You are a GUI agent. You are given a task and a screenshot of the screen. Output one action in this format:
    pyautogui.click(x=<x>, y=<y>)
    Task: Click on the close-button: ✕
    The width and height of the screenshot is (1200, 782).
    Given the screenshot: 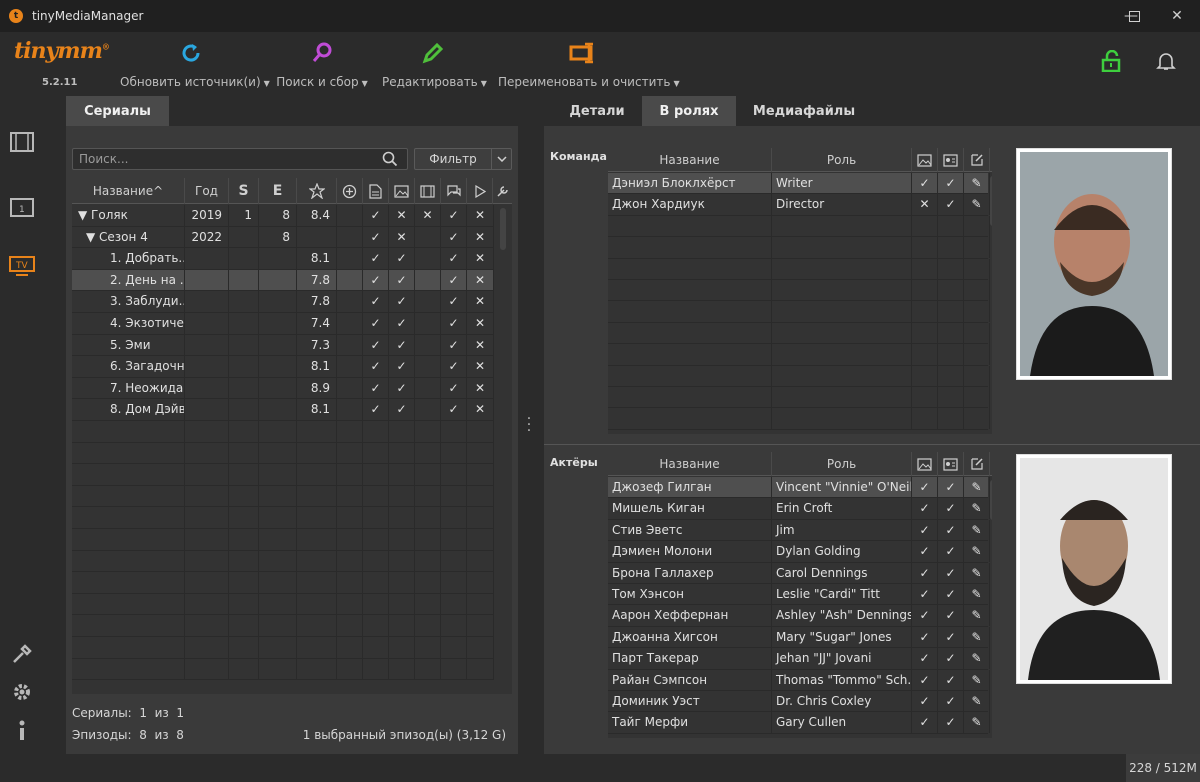 What is the action you would take?
    pyautogui.click(x=1177, y=16)
    